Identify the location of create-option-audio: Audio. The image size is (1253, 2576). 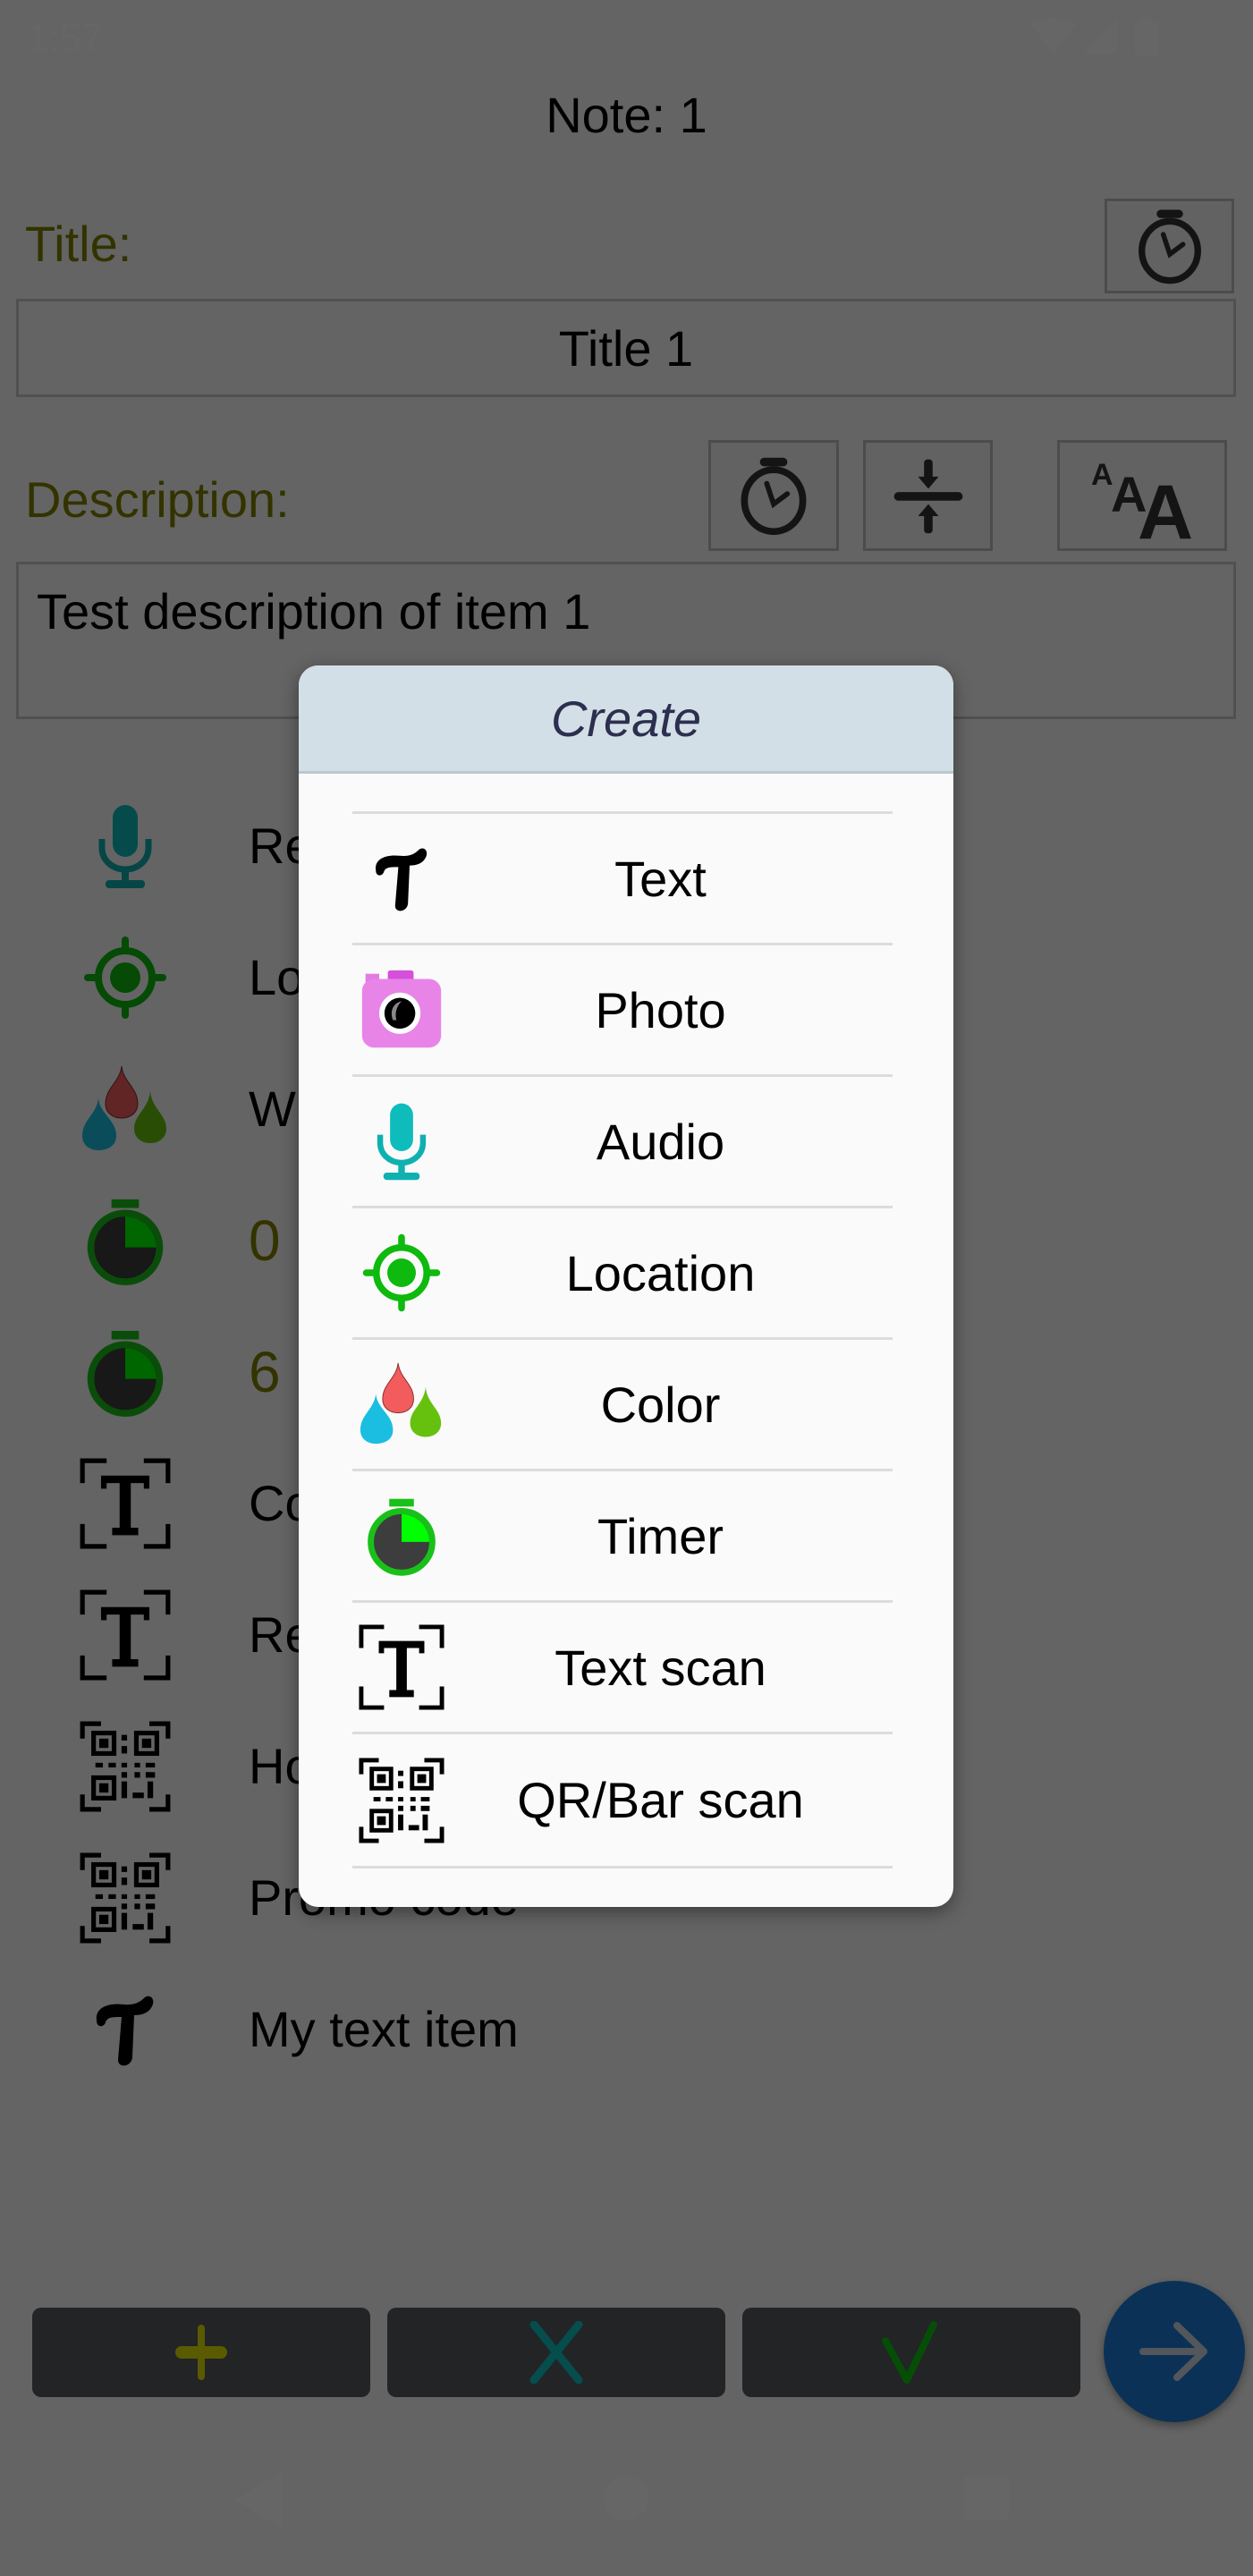
(622, 1140).